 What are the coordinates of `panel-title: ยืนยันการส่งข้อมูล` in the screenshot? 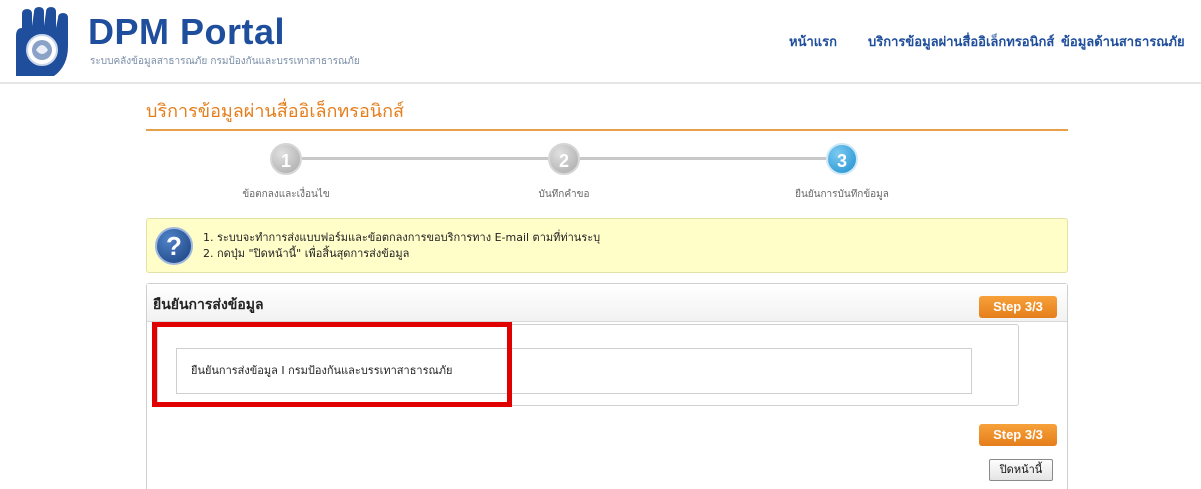 It's located at (208, 305).